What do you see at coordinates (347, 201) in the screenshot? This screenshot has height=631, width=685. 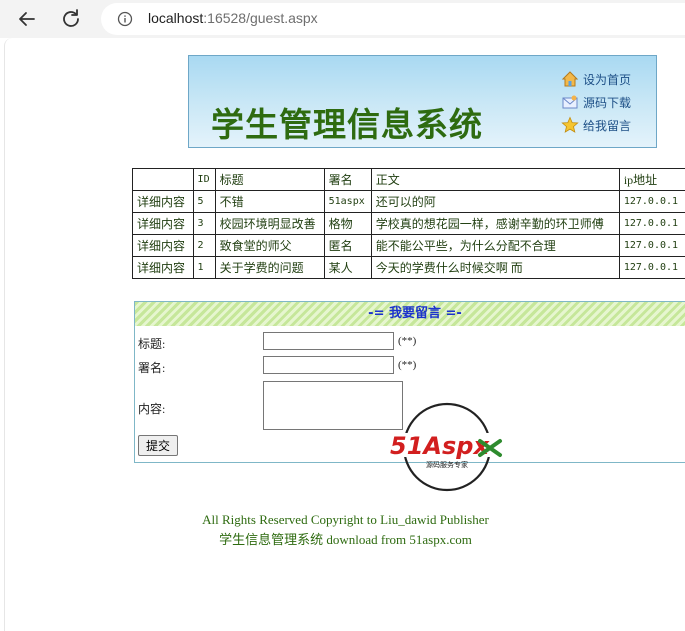 I see `cell-author: 51aspx` at bounding box center [347, 201].